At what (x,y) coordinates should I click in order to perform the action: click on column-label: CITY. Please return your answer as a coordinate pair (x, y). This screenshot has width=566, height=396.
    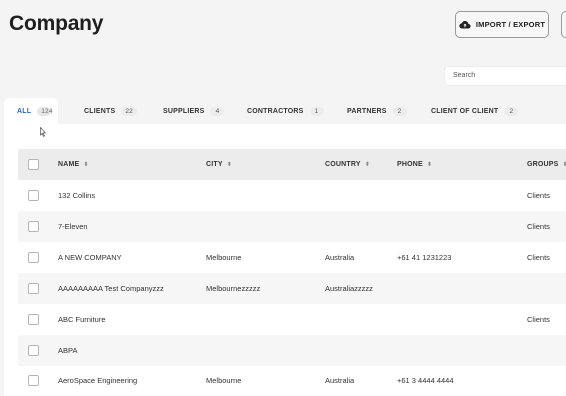
    Looking at the image, I should click on (214, 164).